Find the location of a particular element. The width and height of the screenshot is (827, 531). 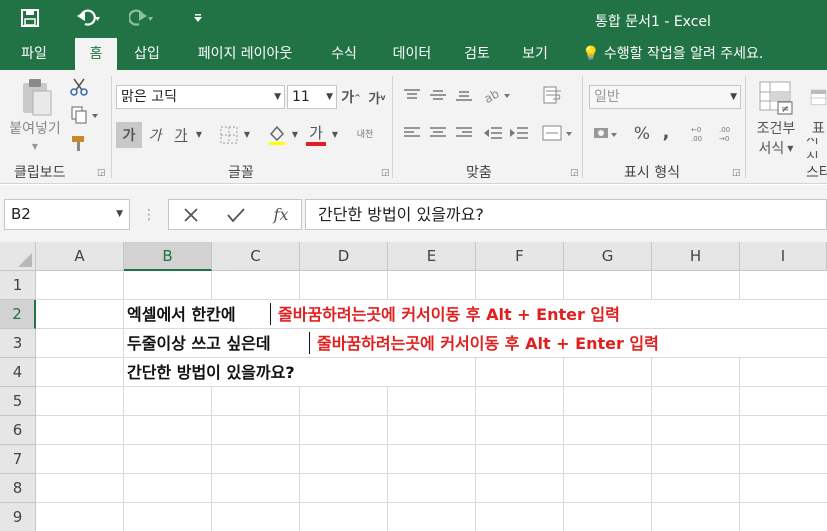

cut-icon is located at coordinates (79, 87).